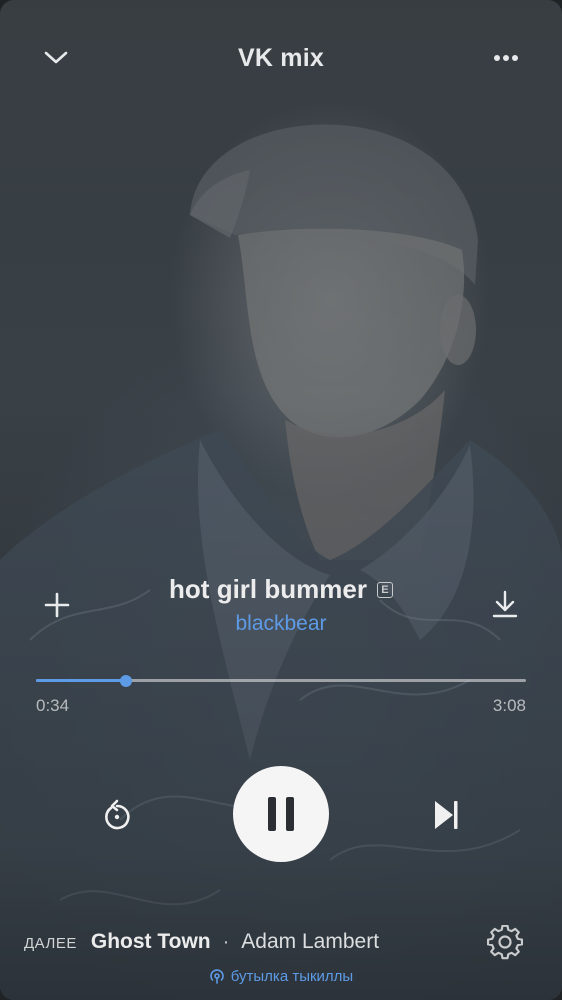 The width and height of the screenshot is (562, 1000). I want to click on track-title-group: hot girl bummer E, so click(281, 589).